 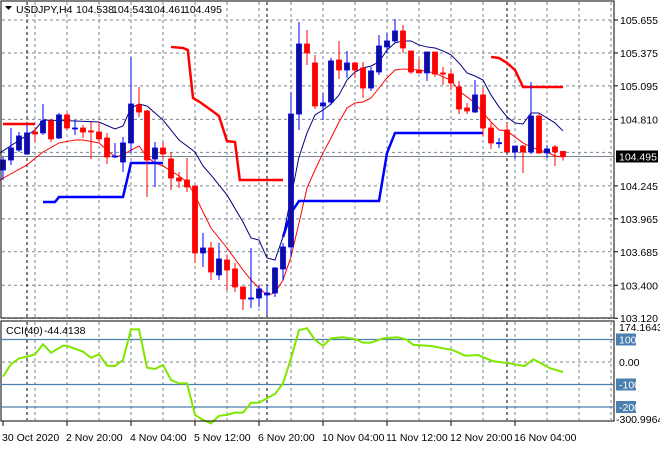 What do you see at coordinates (629, 408) in the screenshot?
I see `cci-tick-label: -200` at bounding box center [629, 408].